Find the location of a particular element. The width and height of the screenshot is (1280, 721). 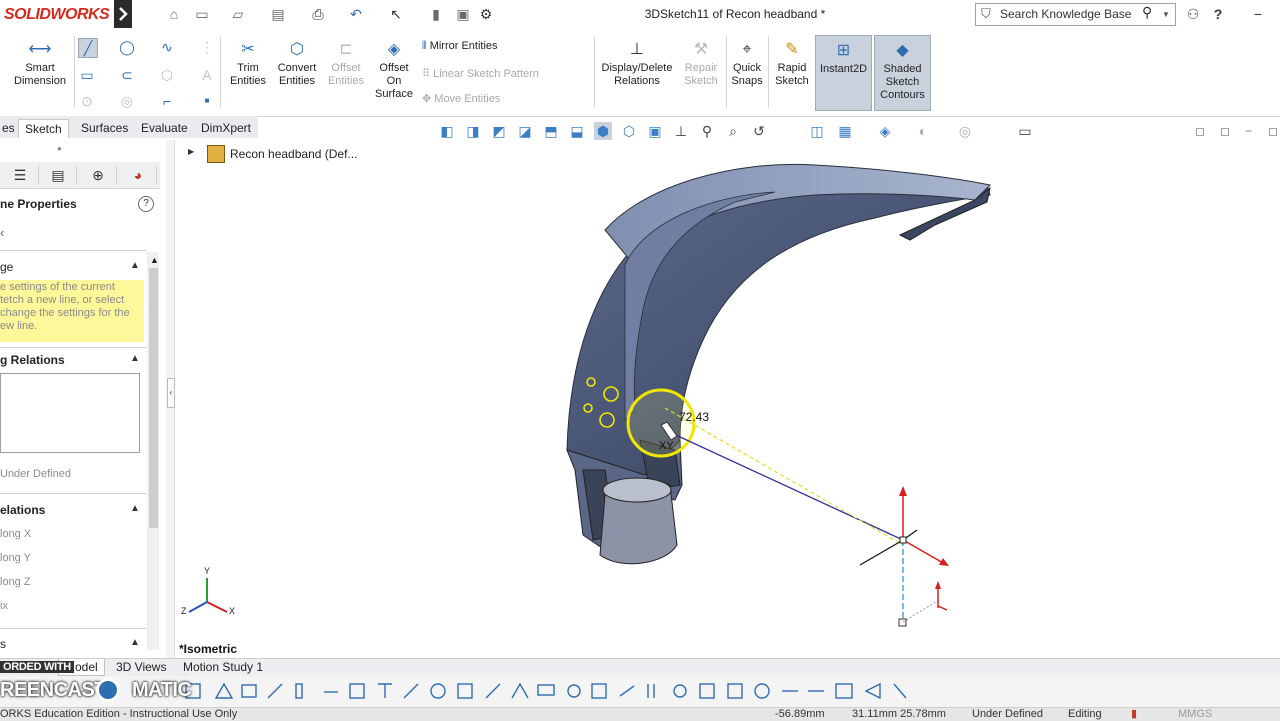

quick-snaps-button: ⌖ Quick Snaps is located at coordinates (747, 64).